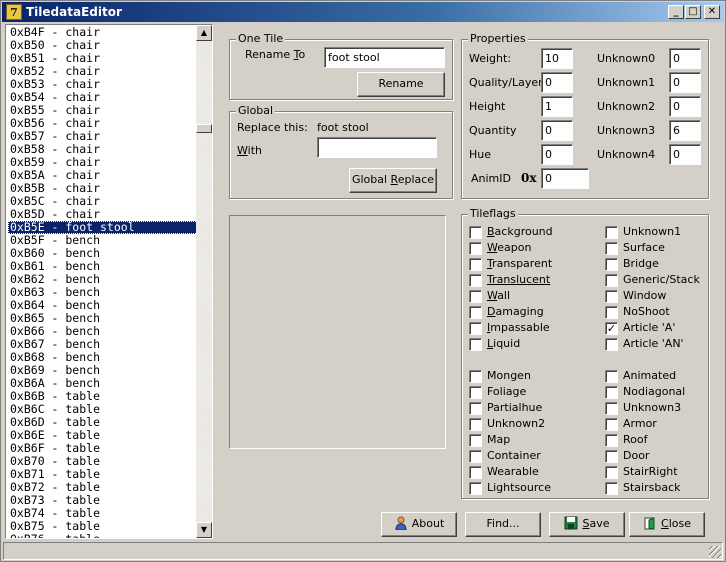 The width and height of the screenshot is (726, 562). What do you see at coordinates (587, 524) in the screenshot?
I see `save-button: Save` at bounding box center [587, 524].